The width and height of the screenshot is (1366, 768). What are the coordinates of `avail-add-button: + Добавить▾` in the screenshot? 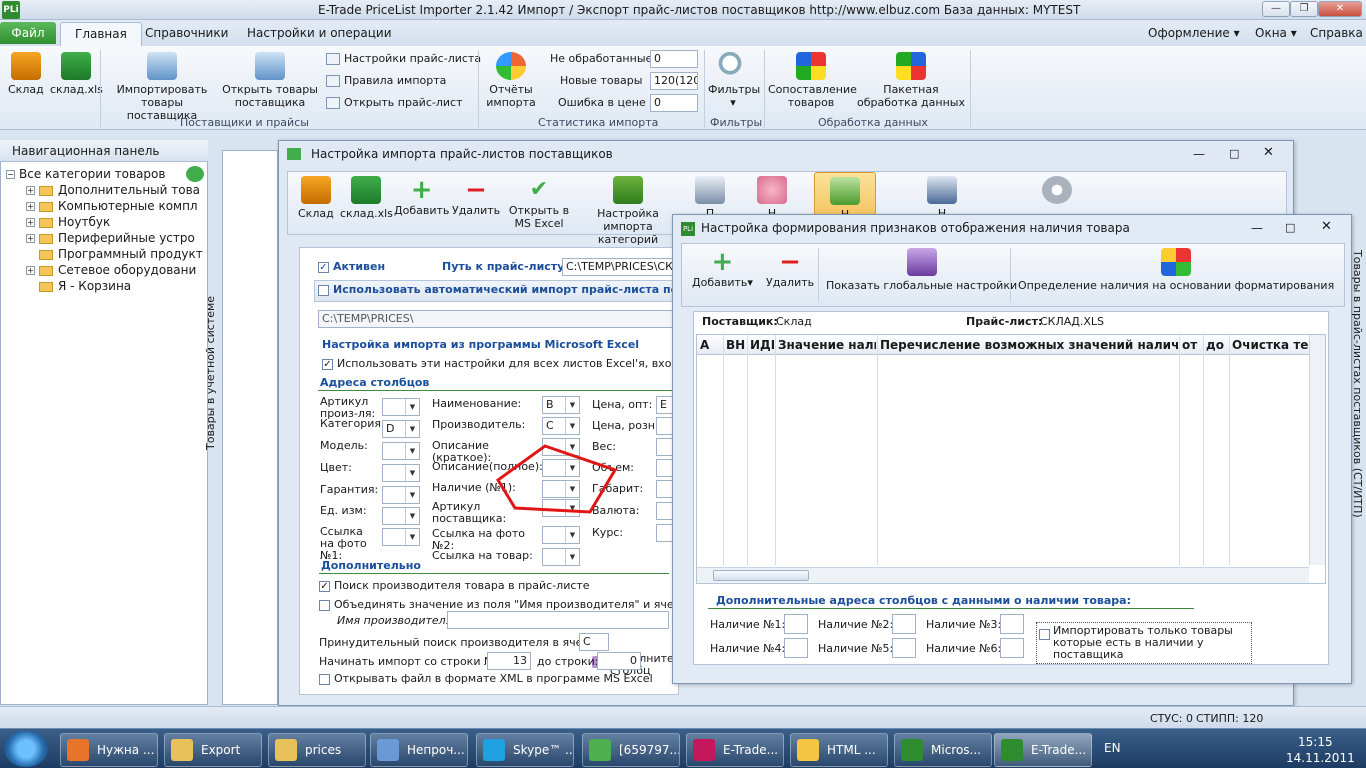 It's located at (722, 268).